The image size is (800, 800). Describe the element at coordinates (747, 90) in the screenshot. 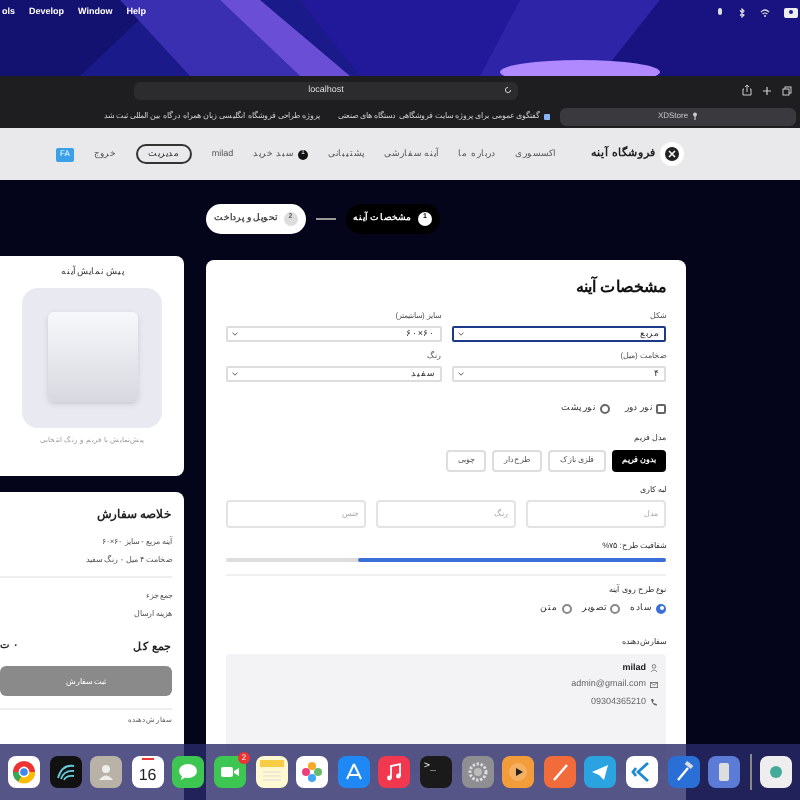

I see `share-icon` at that location.